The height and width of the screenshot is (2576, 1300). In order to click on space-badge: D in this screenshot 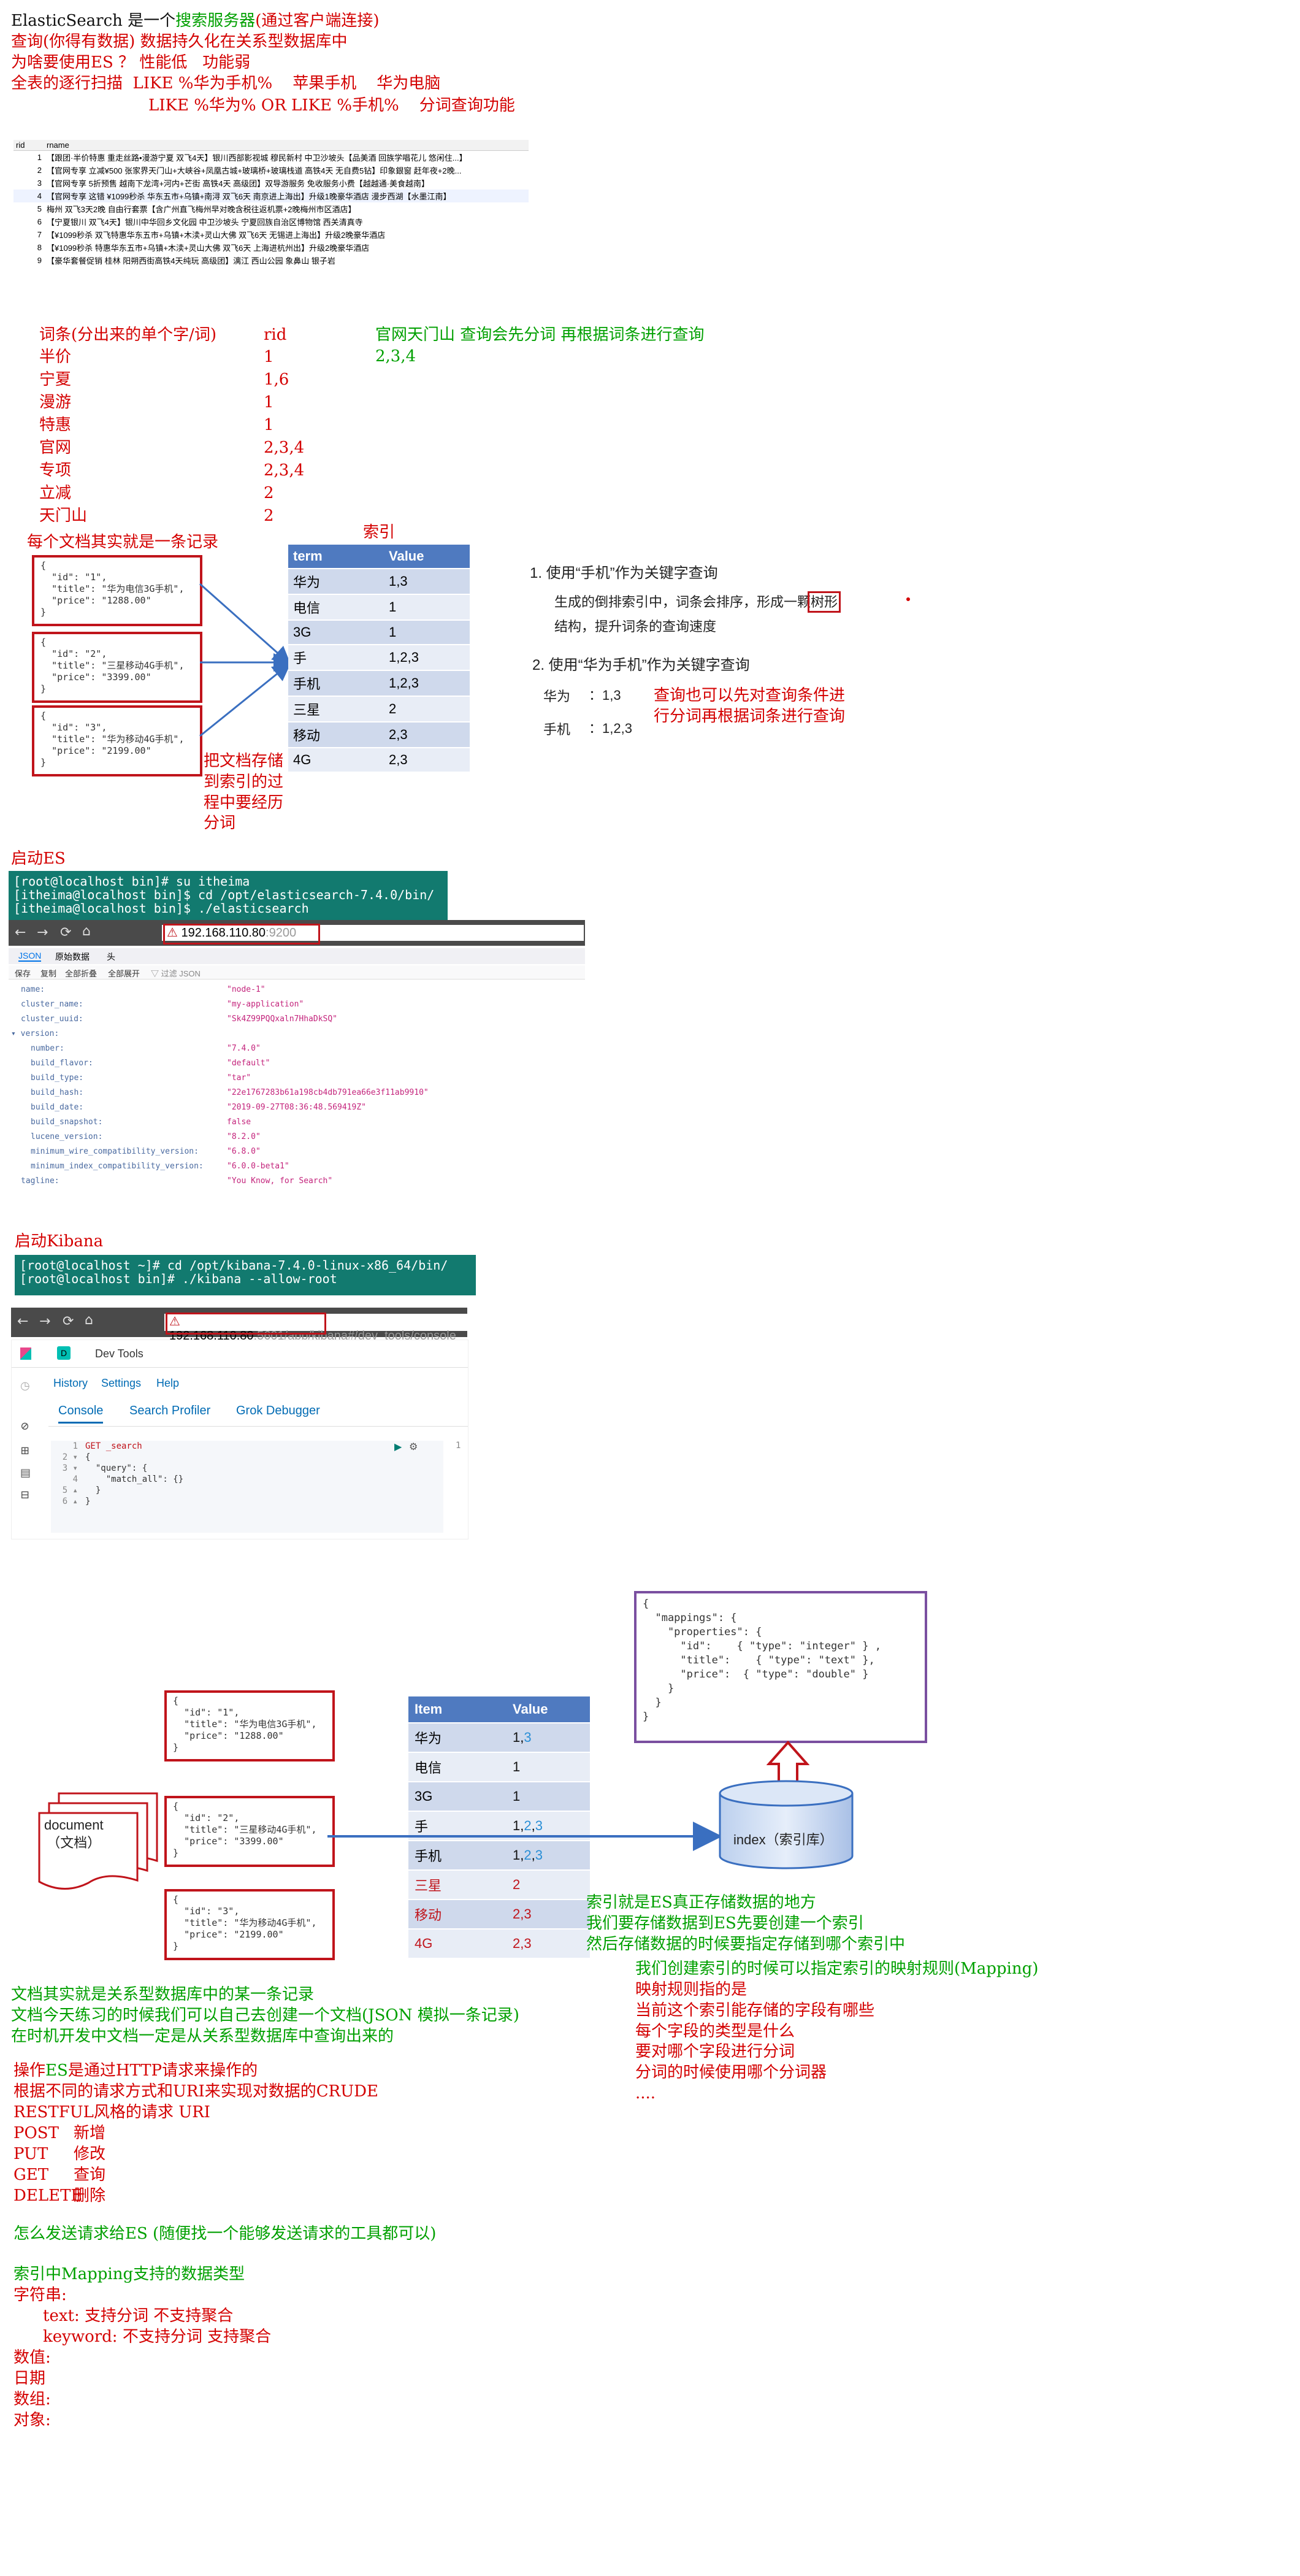, I will do `click(64, 1353)`.